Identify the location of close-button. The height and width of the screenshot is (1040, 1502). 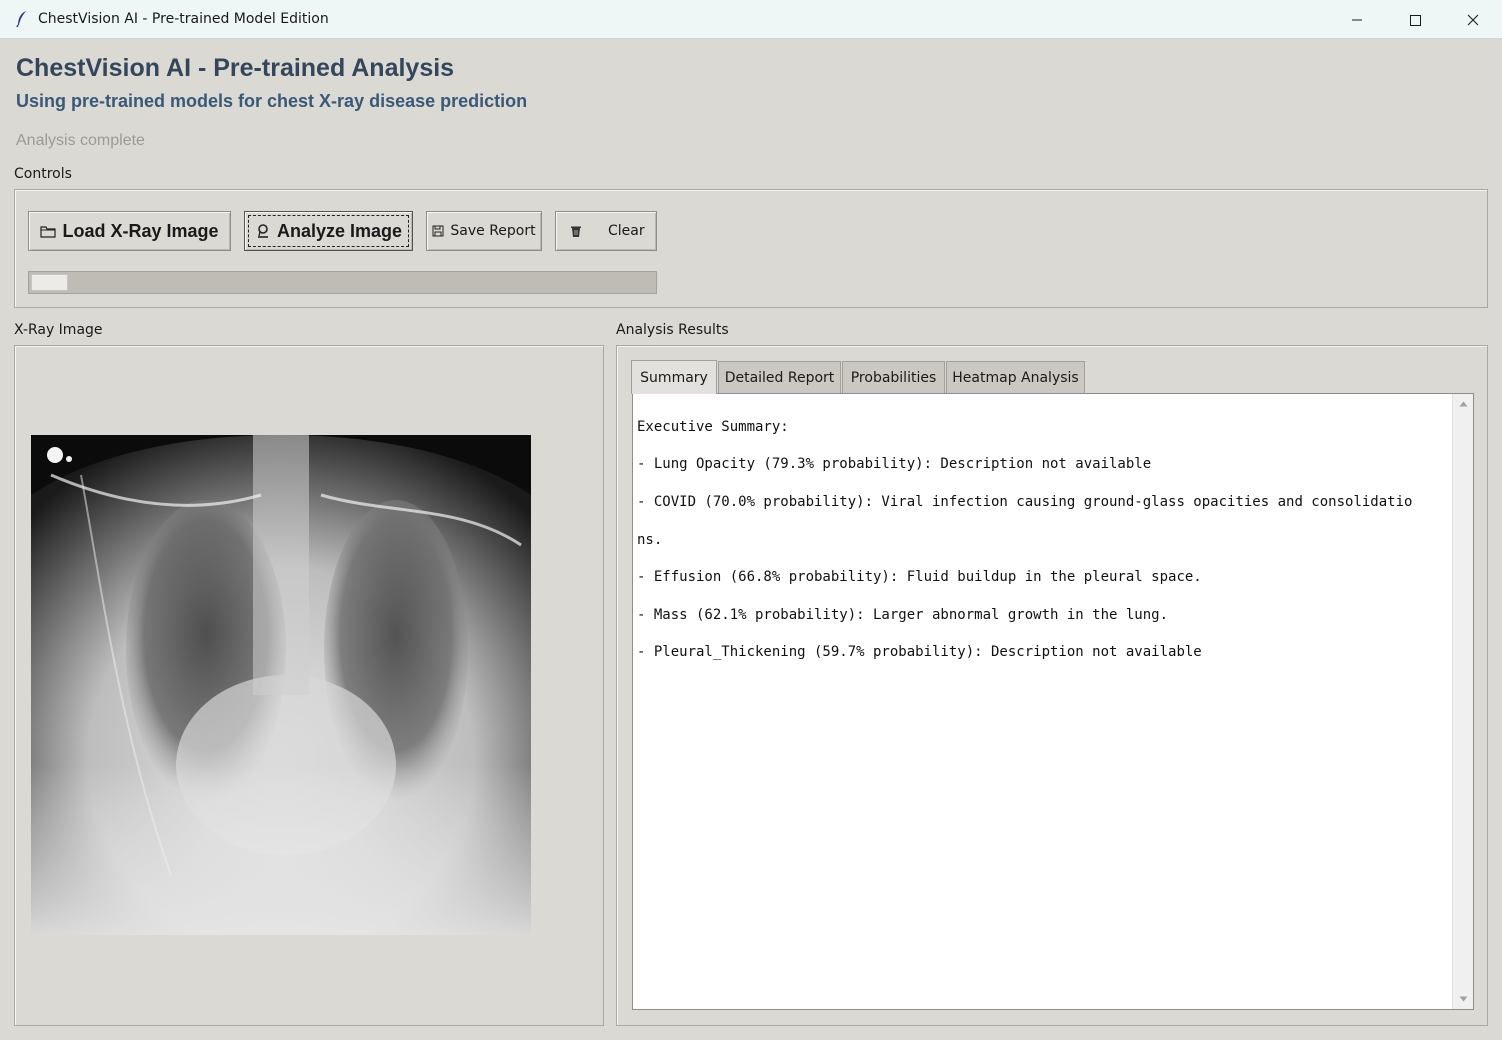
(1473, 19).